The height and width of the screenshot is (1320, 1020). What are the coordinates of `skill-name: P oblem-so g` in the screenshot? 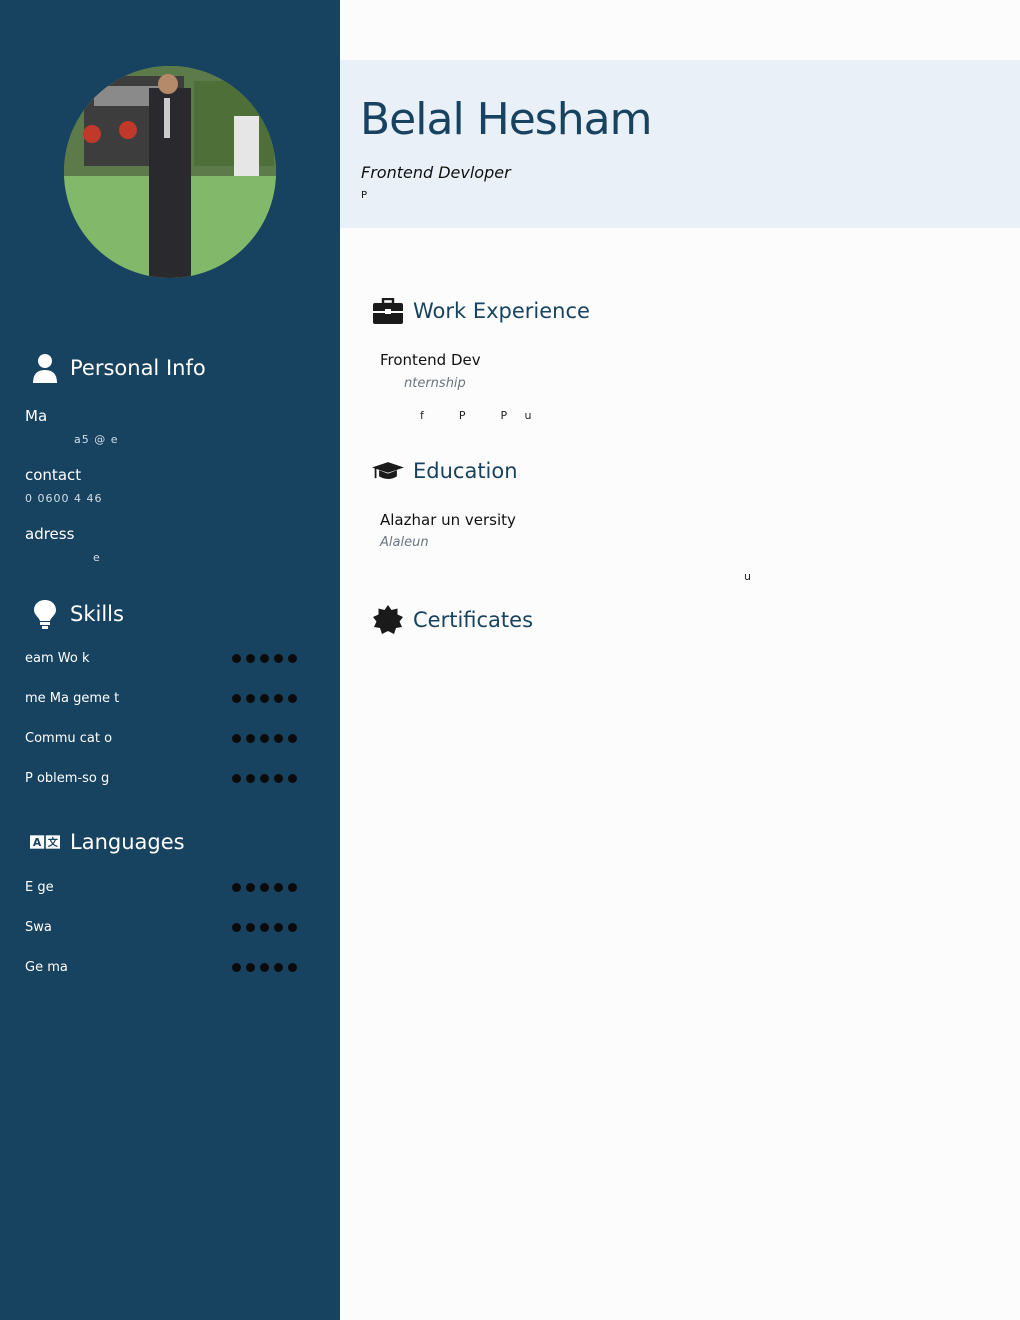 It's located at (67, 778).